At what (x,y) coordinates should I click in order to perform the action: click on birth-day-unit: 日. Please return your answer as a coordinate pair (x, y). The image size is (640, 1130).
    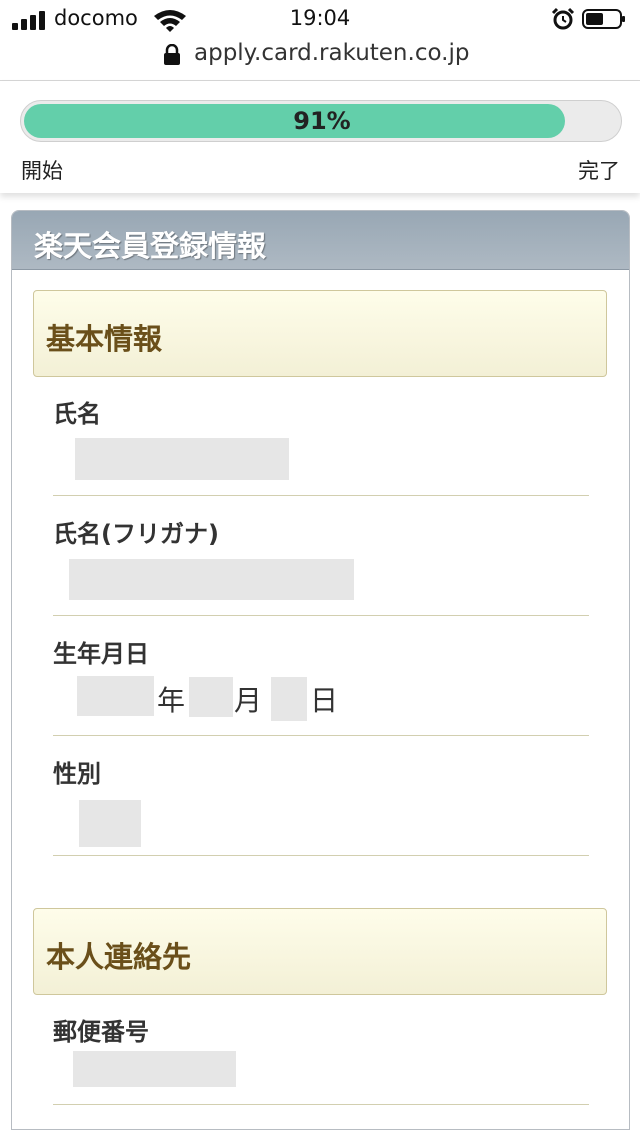
    Looking at the image, I should click on (324, 700).